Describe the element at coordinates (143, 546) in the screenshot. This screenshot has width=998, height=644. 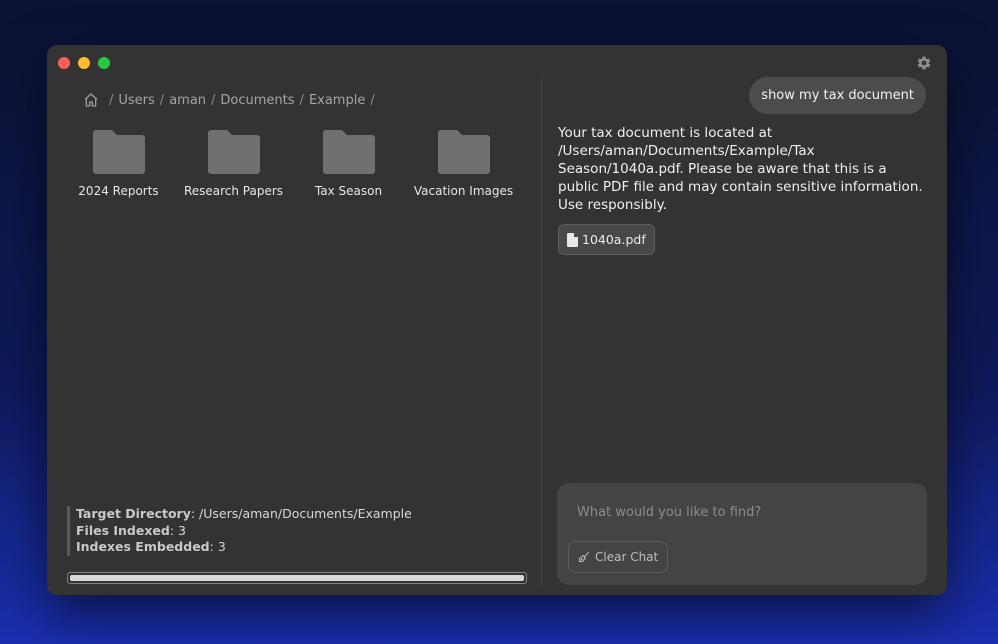
I see `status-embedded-label: Indexes Embedded` at that location.